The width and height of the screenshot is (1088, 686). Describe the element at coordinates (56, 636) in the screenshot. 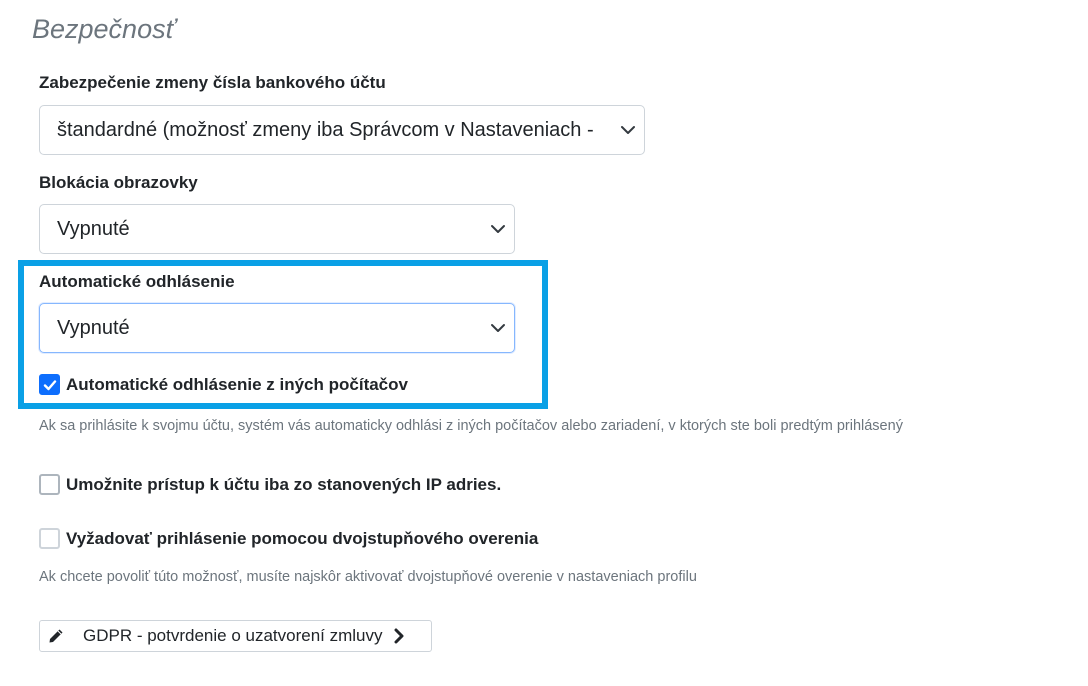

I see `pencil-icon` at that location.